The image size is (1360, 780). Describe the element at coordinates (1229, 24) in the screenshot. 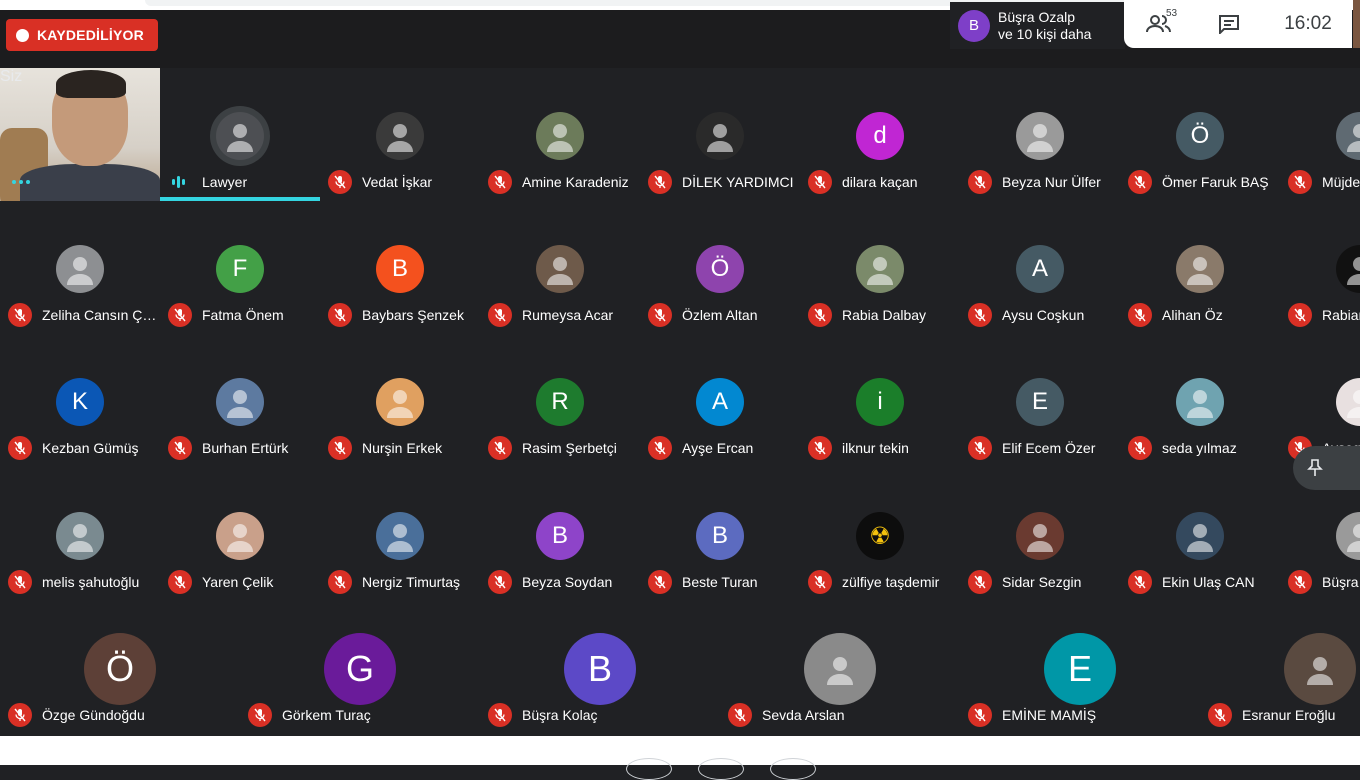

I see `chat-button` at that location.